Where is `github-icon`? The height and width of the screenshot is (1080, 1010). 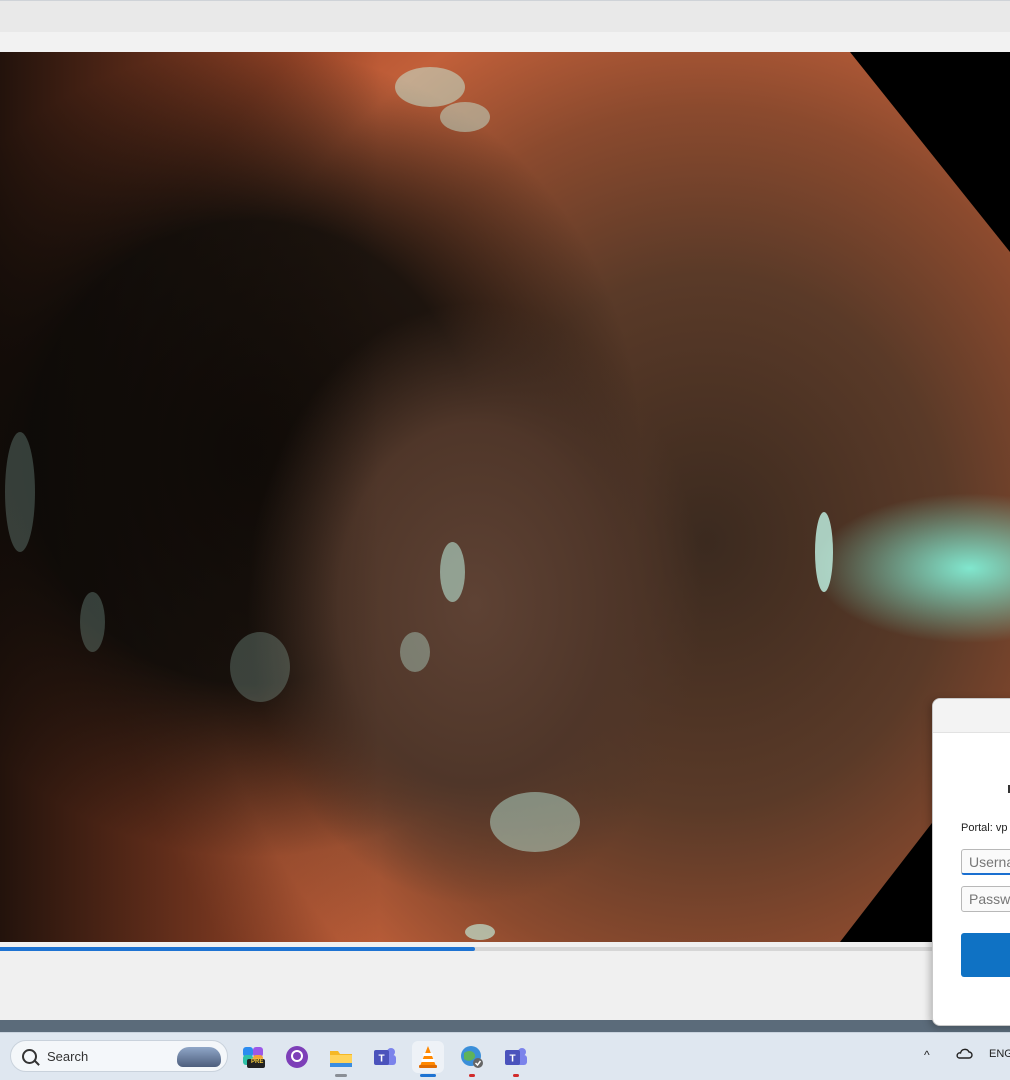
github-icon is located at coordinates (297, 1057).